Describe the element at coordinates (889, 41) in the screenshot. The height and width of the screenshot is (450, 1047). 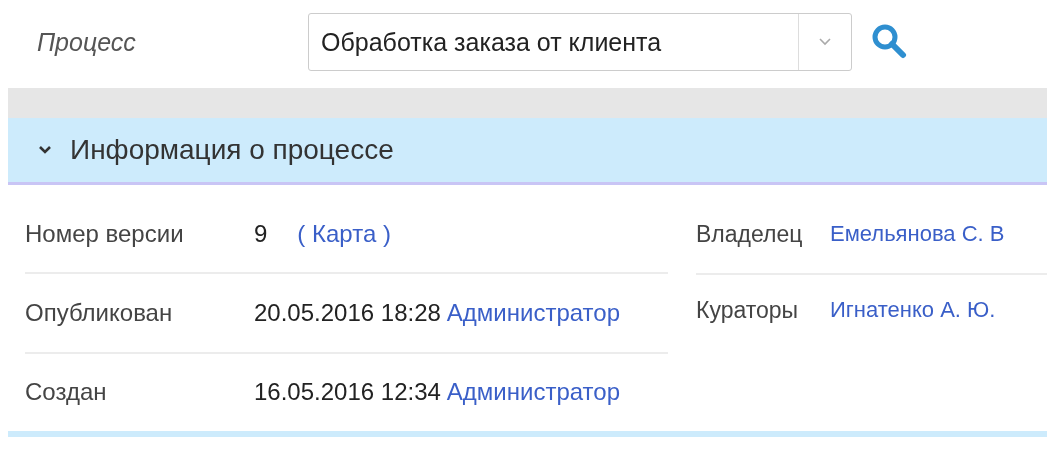
I see `search-icon` at that location.